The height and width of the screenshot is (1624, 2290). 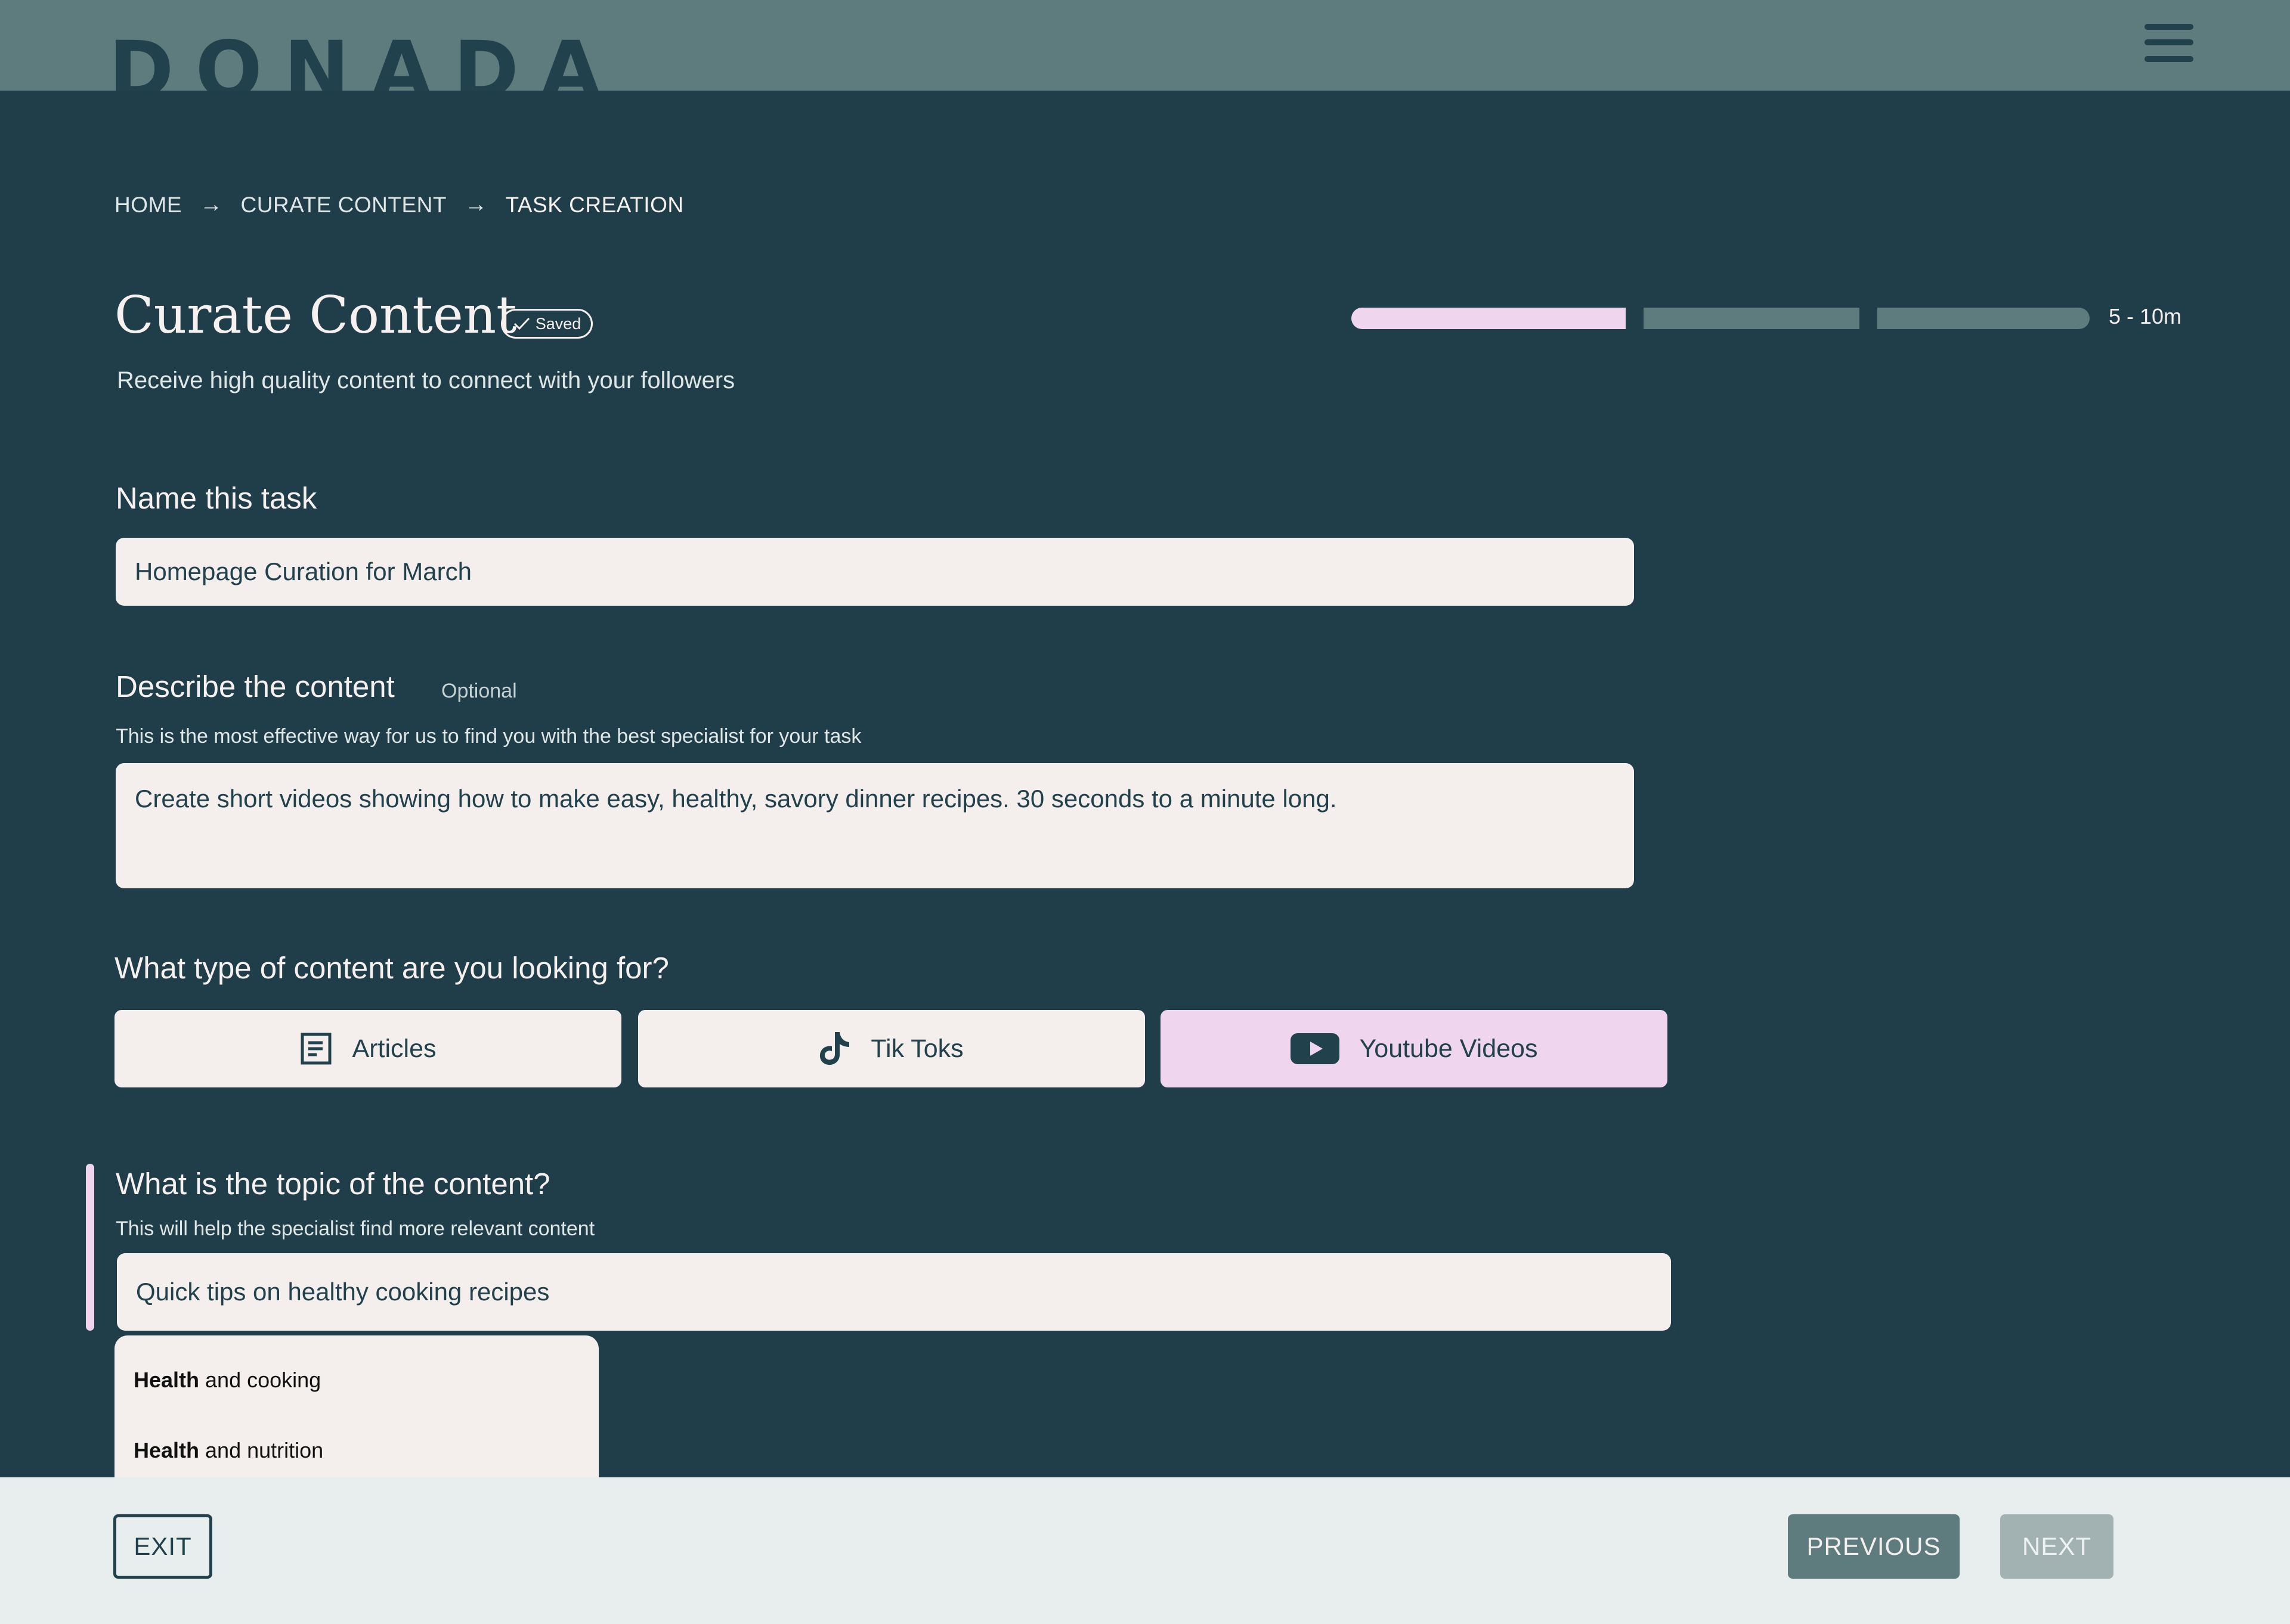 I want to click on task-name-value: Homepage Curation for March, so click(x=303, y=571).